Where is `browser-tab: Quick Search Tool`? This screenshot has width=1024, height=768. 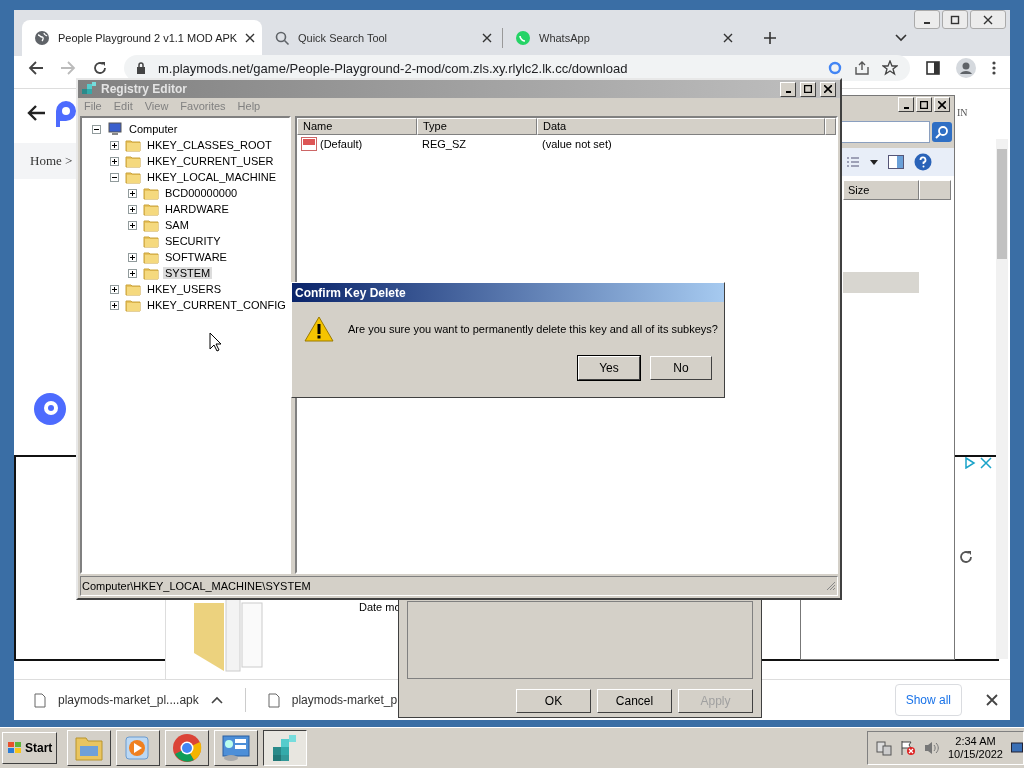 browser-tab: Quick Search Tool is located at coordinates (382, 38).